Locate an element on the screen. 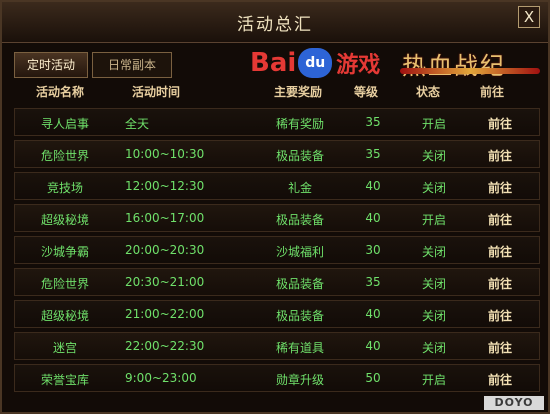 The height and width of the screenshot is (414, 550). header-reward: 主要奖励 is located at coordinates (298, 92).